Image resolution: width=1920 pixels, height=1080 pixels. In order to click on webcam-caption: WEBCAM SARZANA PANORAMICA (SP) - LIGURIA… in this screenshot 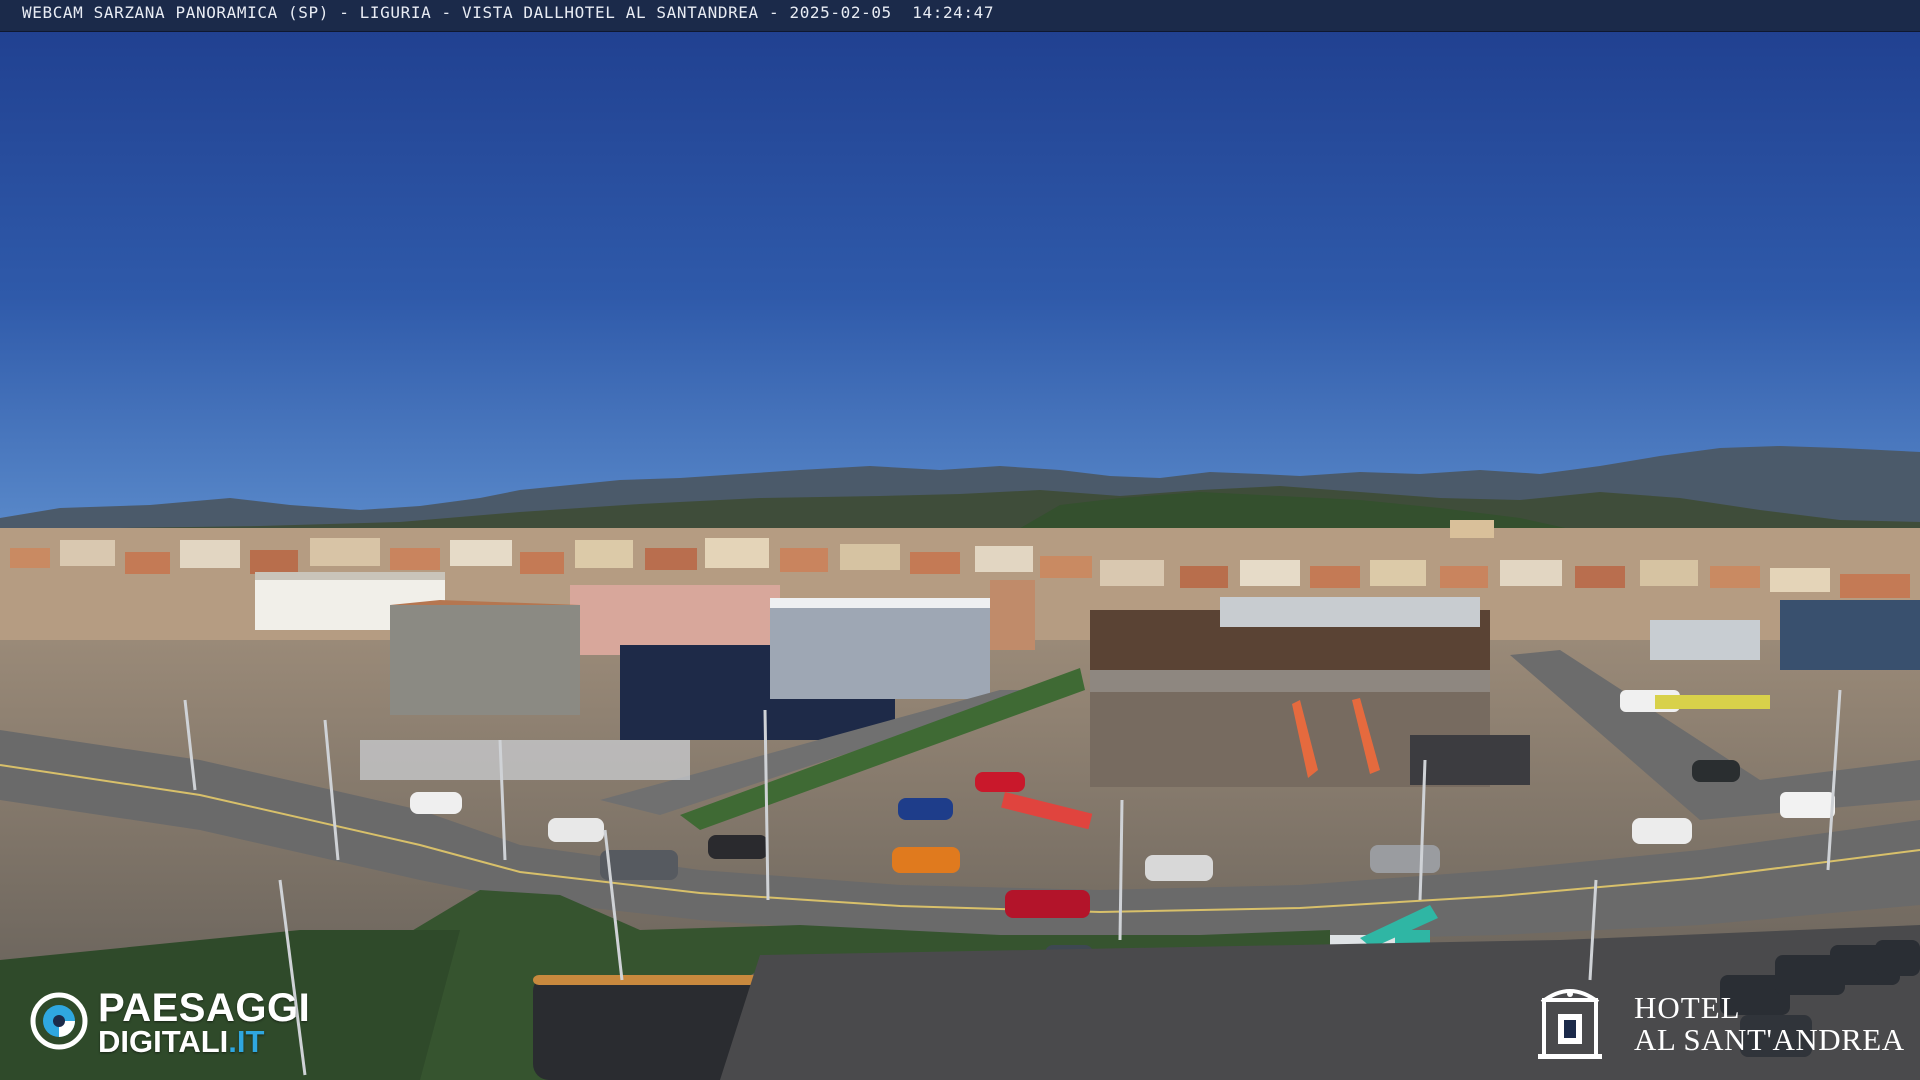, I will do `click(508, 12)`.